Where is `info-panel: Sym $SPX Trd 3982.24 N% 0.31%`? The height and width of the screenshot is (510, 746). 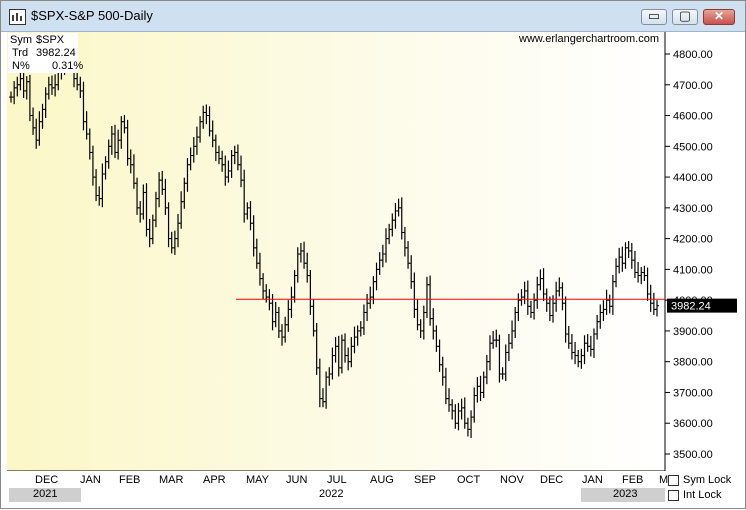 info-panel: Sym $SPX Trd 3982.24 N% 0.31% is located at coordinates (45, 53).